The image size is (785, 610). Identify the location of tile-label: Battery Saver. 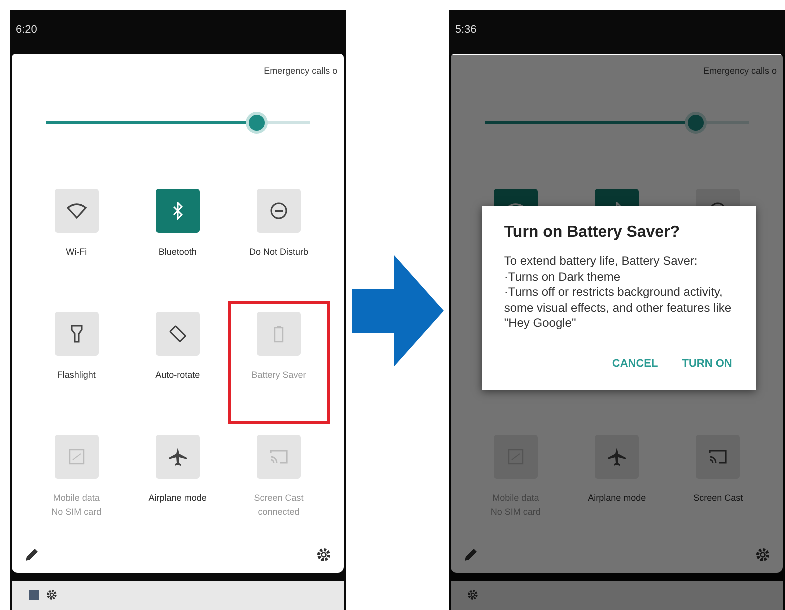
(279, 375).